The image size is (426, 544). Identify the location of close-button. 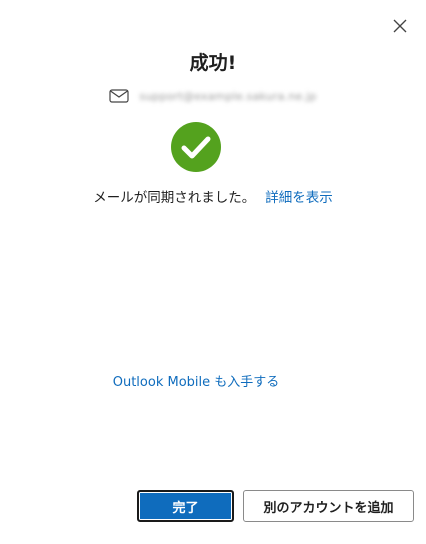
(400, 26).